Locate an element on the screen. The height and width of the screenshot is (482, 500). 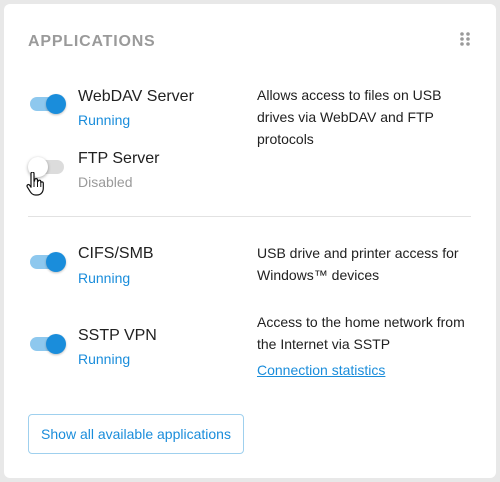
webdav-server-status: Running is located at coordinates (104, 120).